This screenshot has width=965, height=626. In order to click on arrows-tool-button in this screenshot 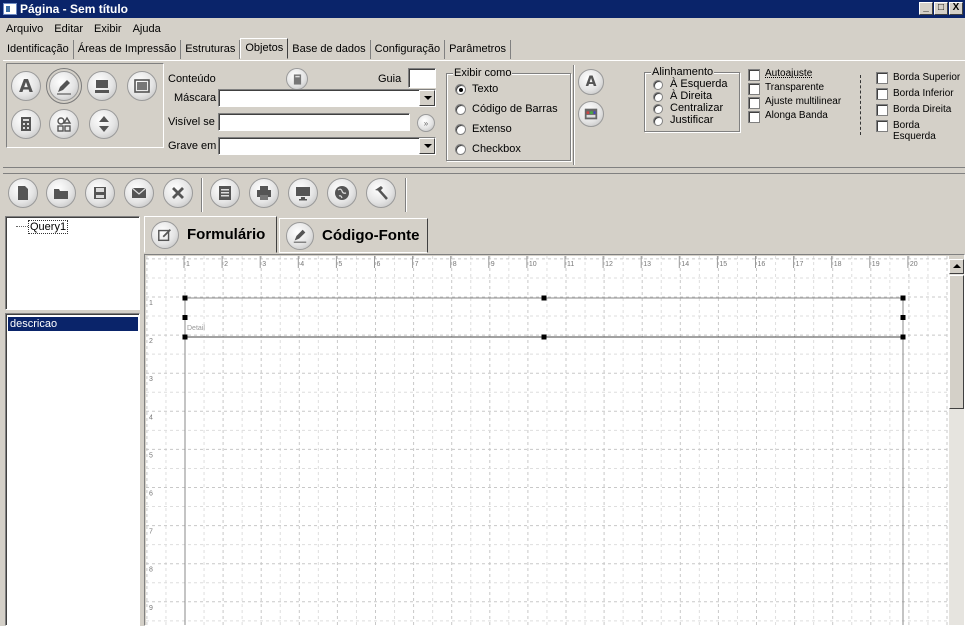, I will do `click(104, 124)`.